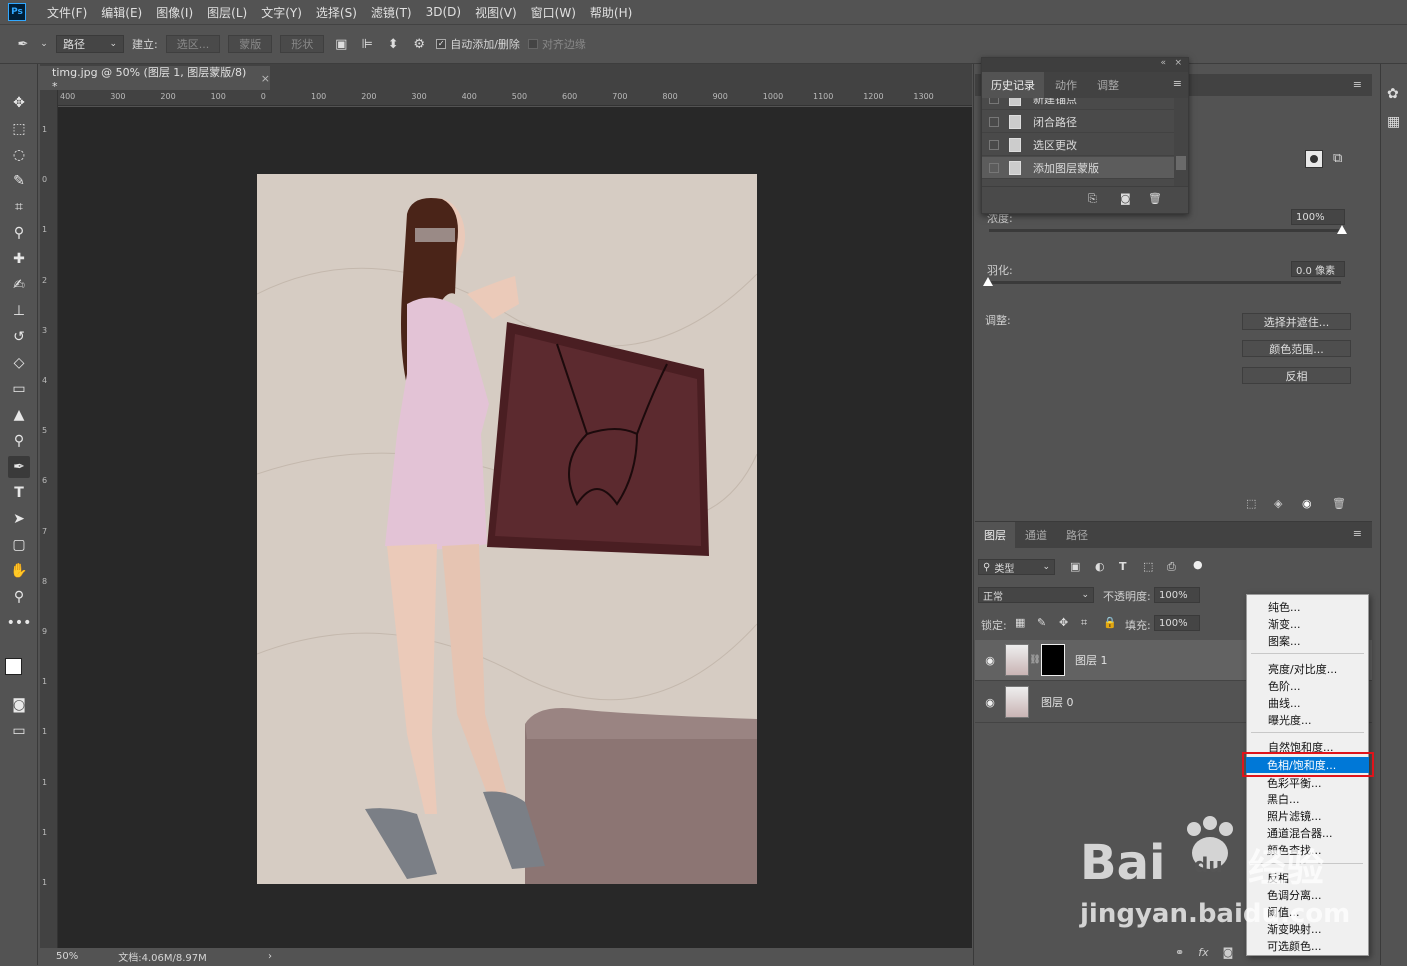  I want to click on density-slider-handle, so click(1342, 229).